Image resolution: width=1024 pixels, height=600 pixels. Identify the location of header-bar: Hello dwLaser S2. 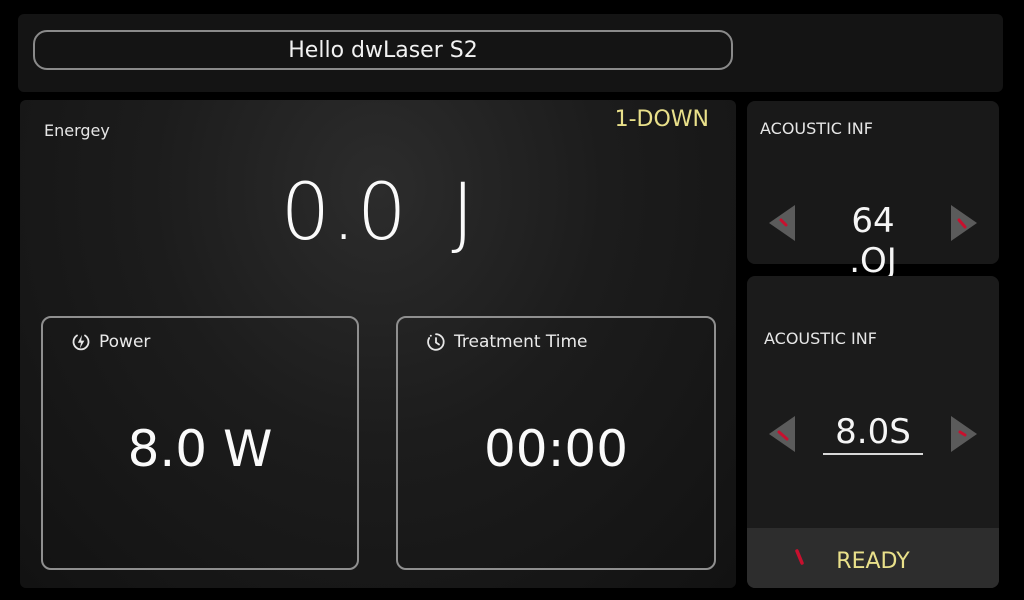
(510, 53).